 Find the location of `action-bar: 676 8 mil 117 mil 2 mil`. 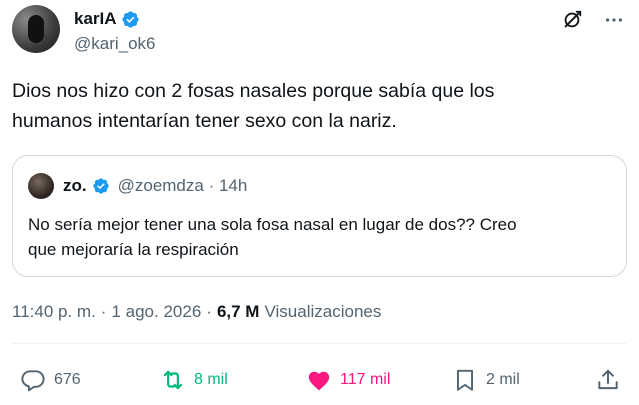

action-bar: 676 8 mil 117 mil 2 mil is located at coordinates (319, 380).